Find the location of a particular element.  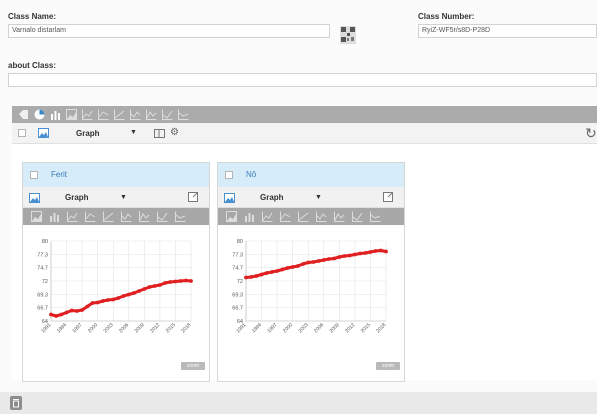

class-number-field: RyiZ-WF5r/s8D-P28D is located at coordinates (507, 31).